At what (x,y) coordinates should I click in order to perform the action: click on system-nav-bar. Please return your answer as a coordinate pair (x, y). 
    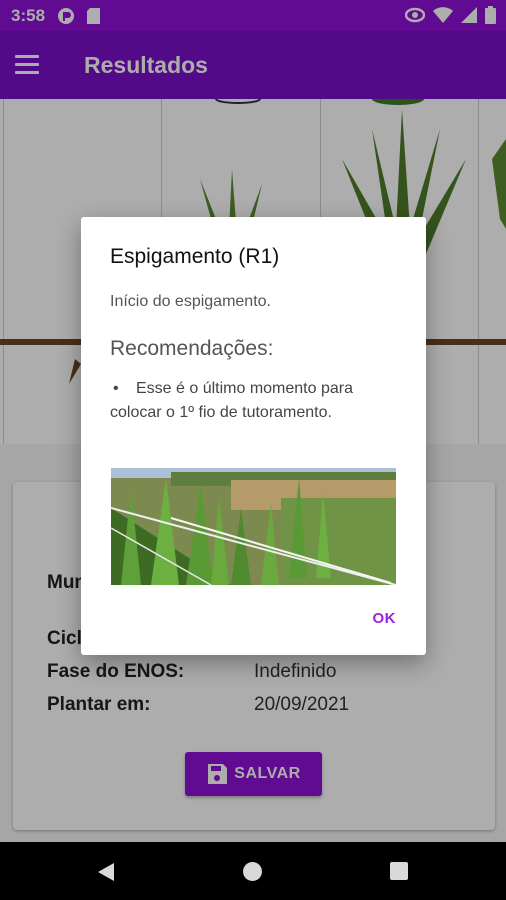
    Looking at the image, I should click on (253, 871).